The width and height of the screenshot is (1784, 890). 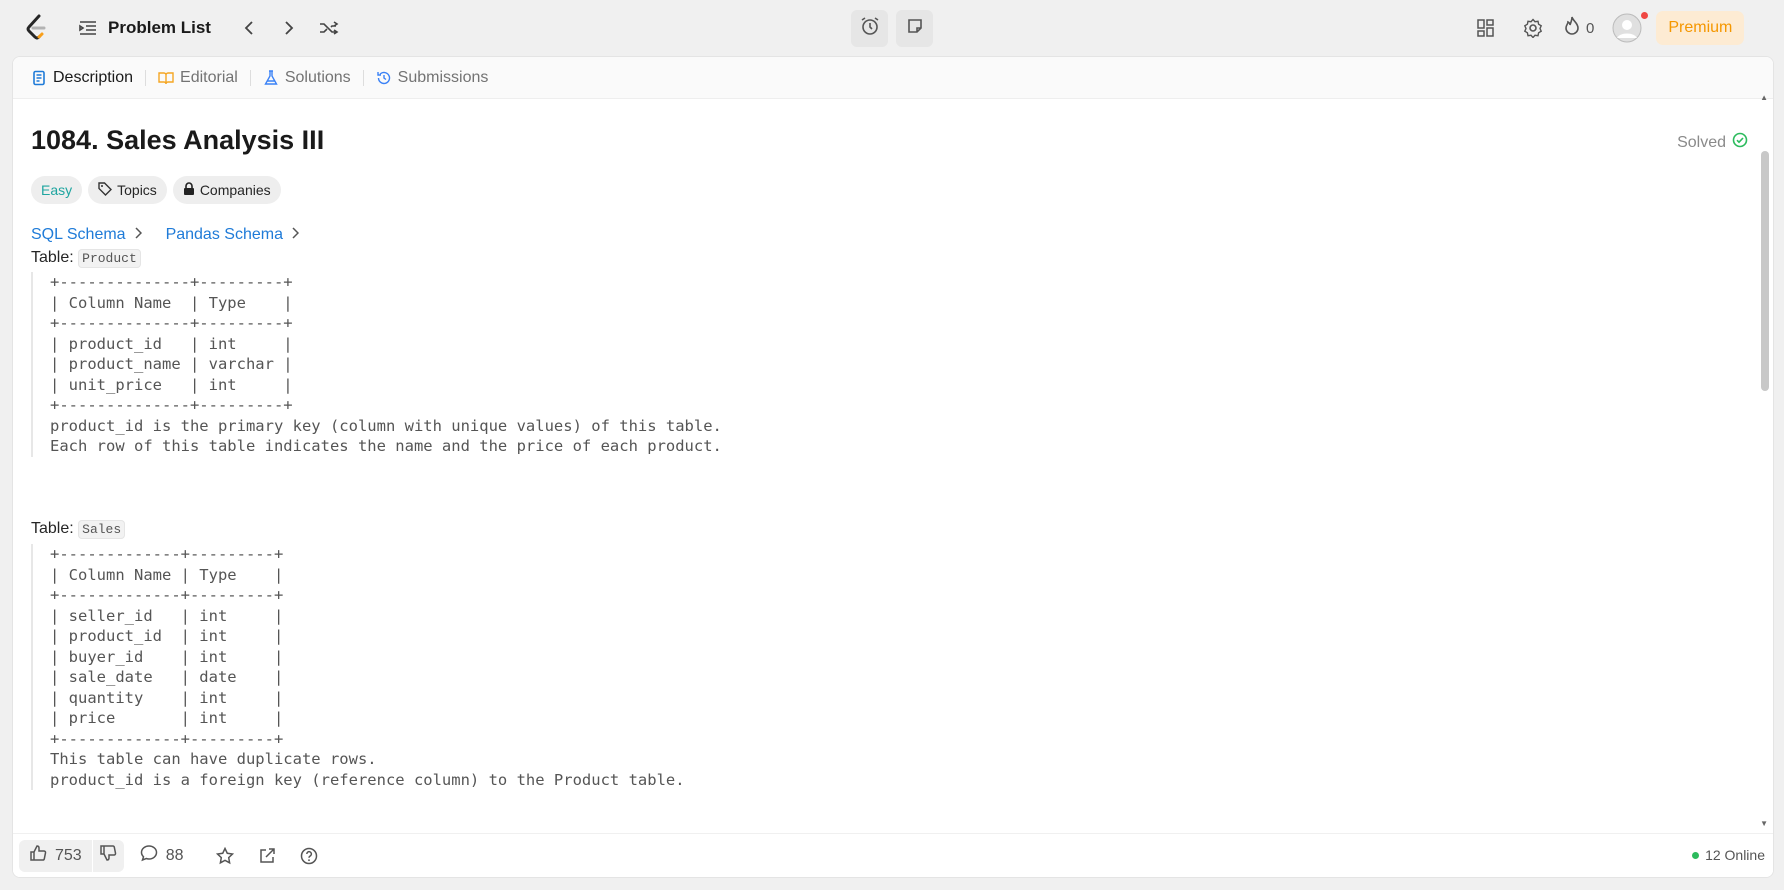 What do you see at coordinates (174, 855) in the screenshot?
I see `comment-count: 88` at bounding box center [174, 855].